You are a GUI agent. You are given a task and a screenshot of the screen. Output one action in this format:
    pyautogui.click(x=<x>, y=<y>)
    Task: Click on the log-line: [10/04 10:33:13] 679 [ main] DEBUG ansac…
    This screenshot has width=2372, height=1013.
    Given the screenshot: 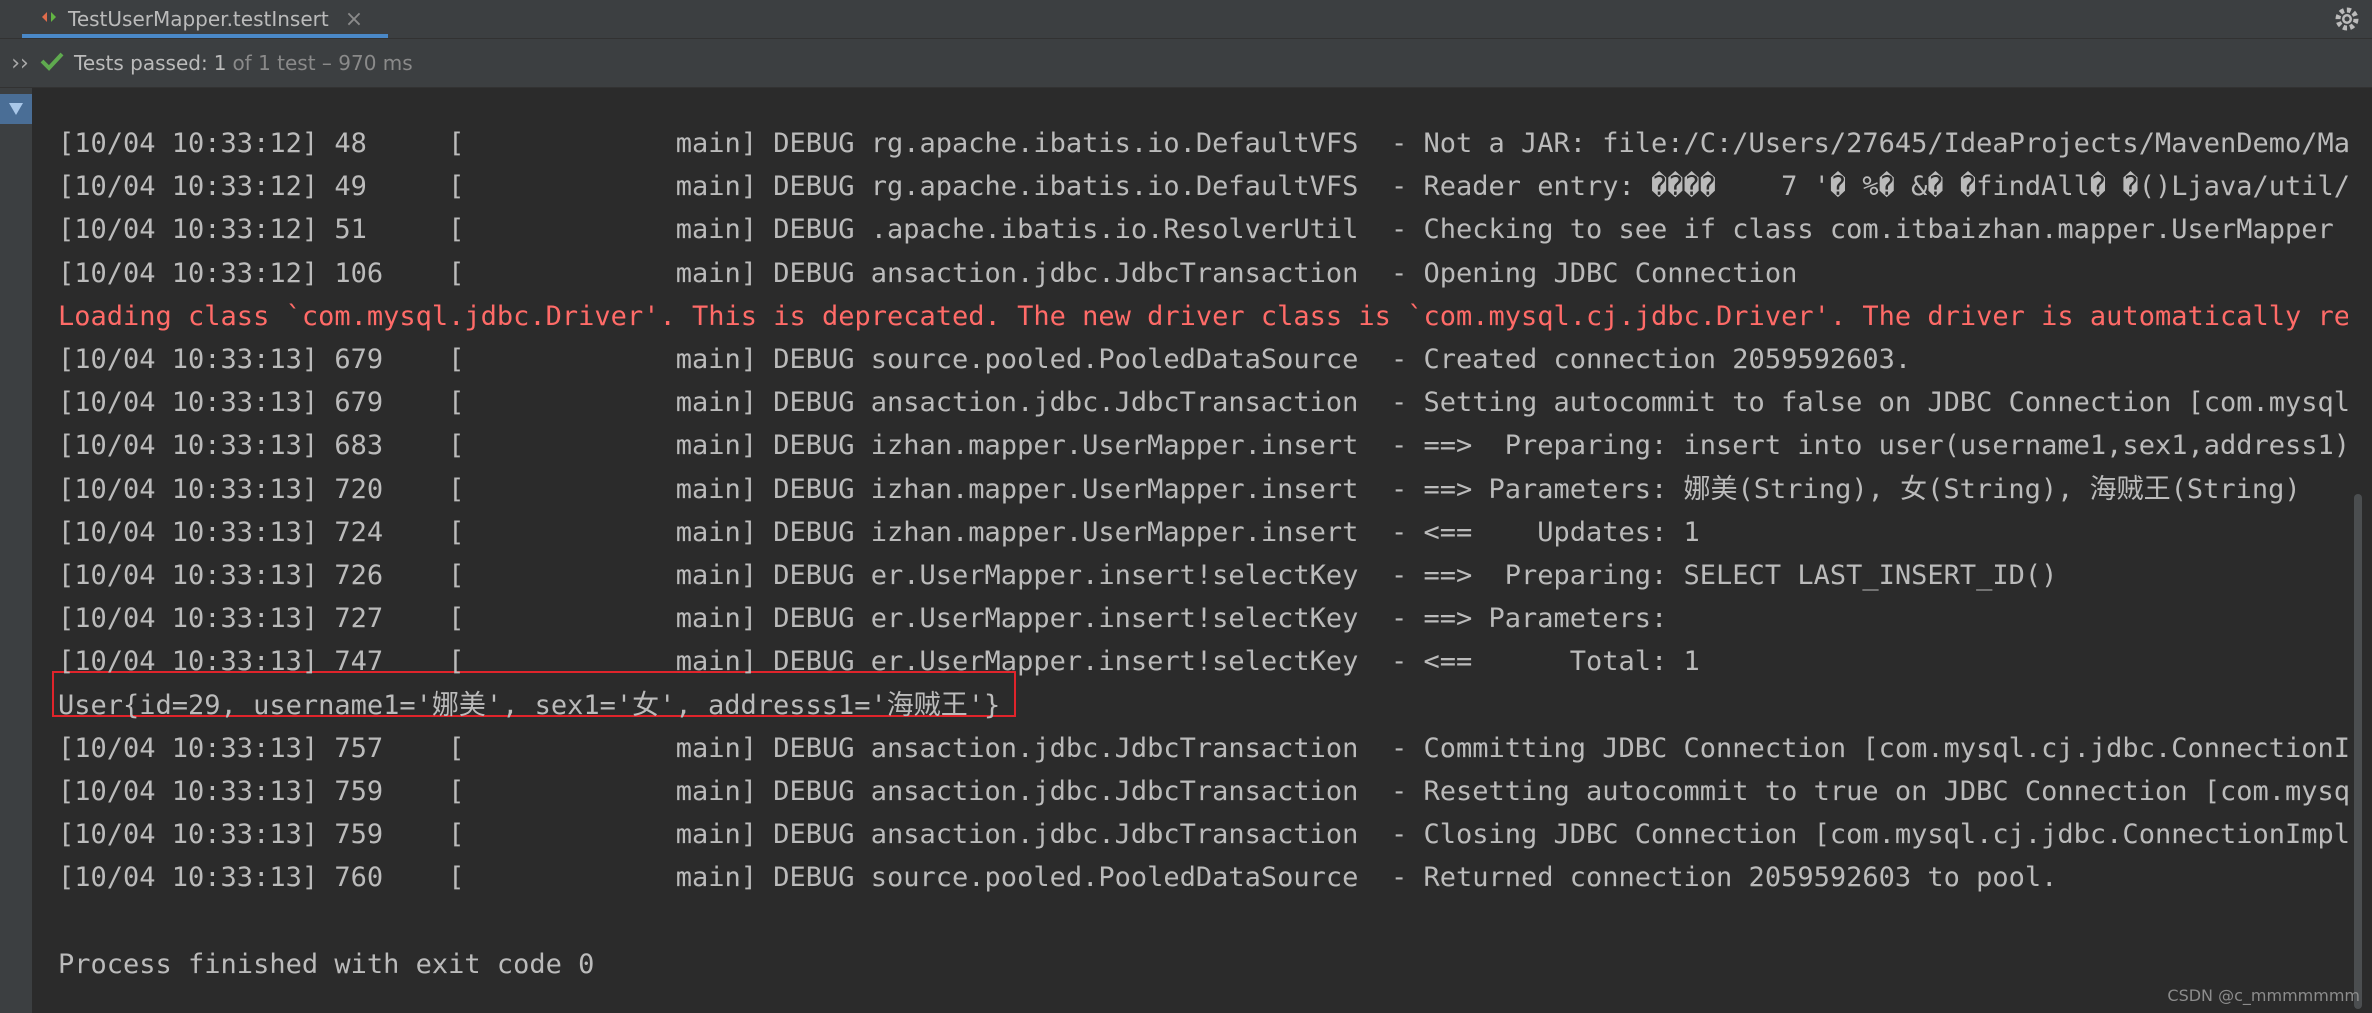 What is the action you would take?
    pyautogui.click(x=1203, y=403)
    